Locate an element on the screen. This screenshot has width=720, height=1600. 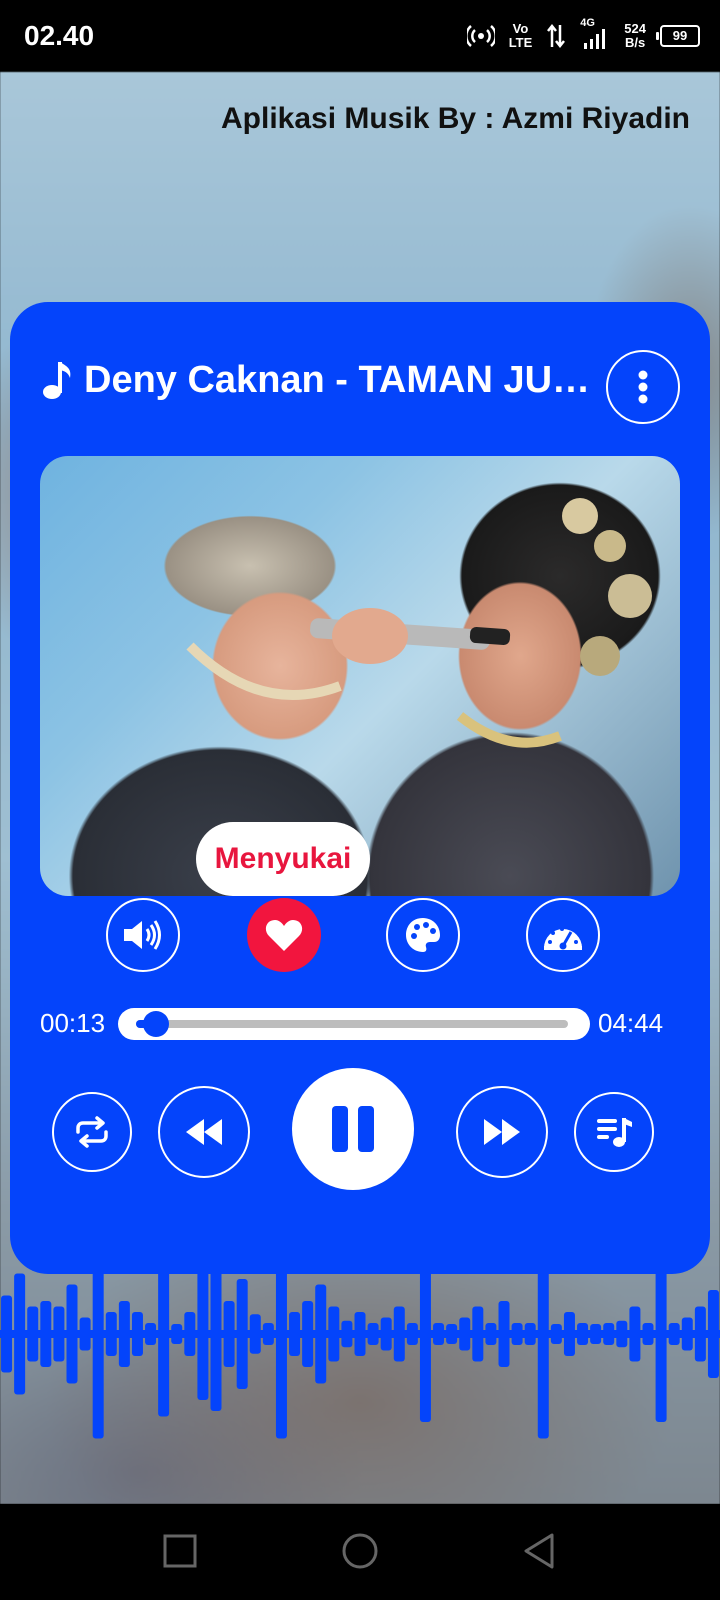
status-icons: Vo LTE 4G 524 B/s 99 is located at coordinates (583, 35).